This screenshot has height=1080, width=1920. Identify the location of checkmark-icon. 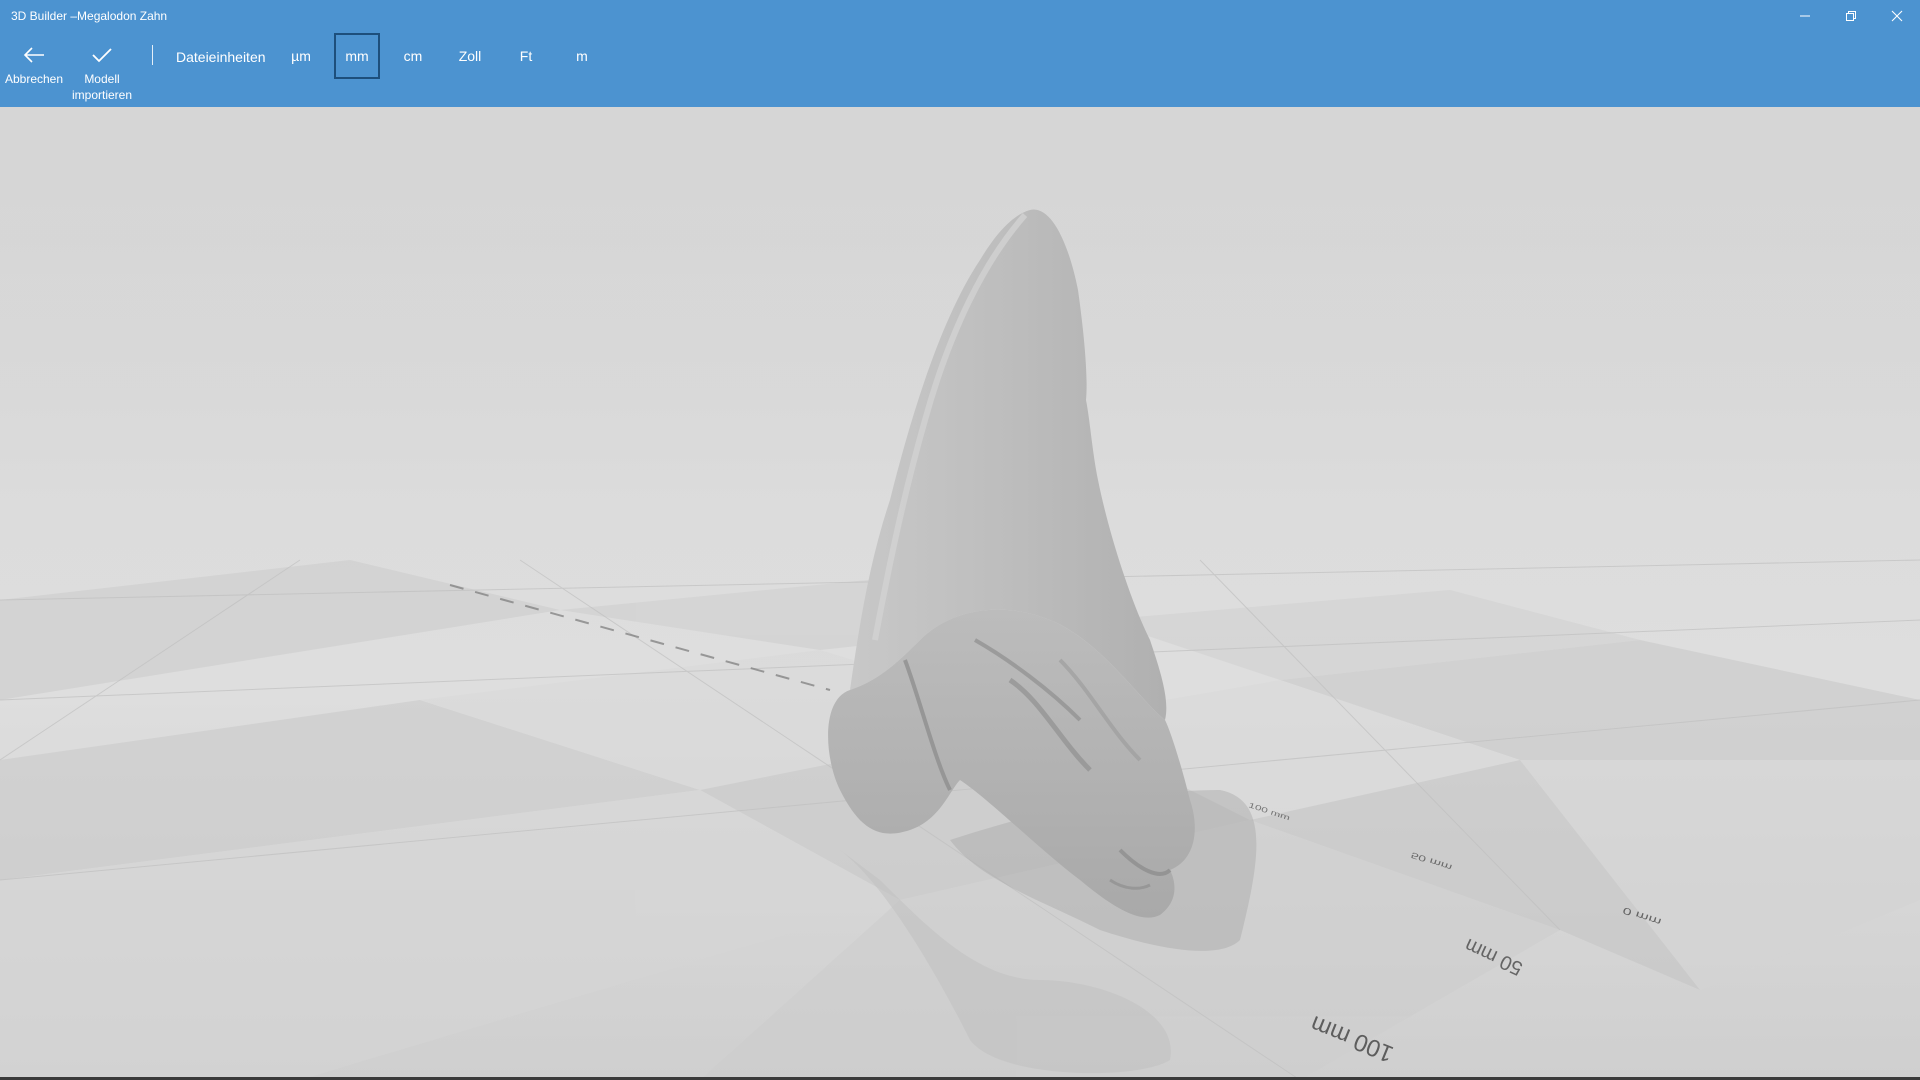
(102, 55).